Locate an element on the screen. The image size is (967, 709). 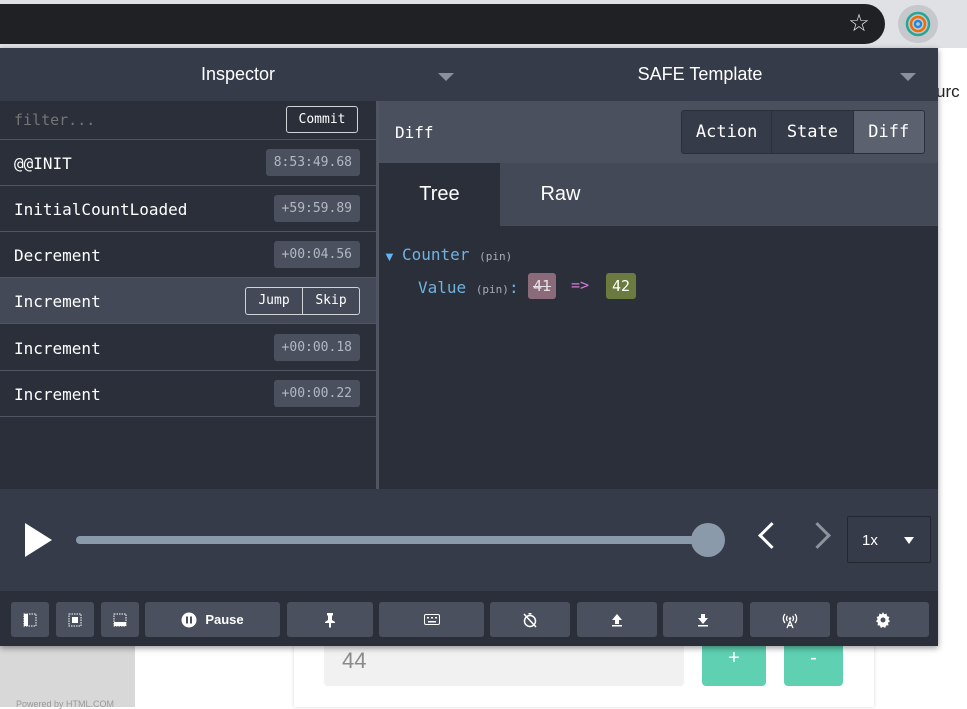
pause-label: Pause is located at coordinates (224, 619).